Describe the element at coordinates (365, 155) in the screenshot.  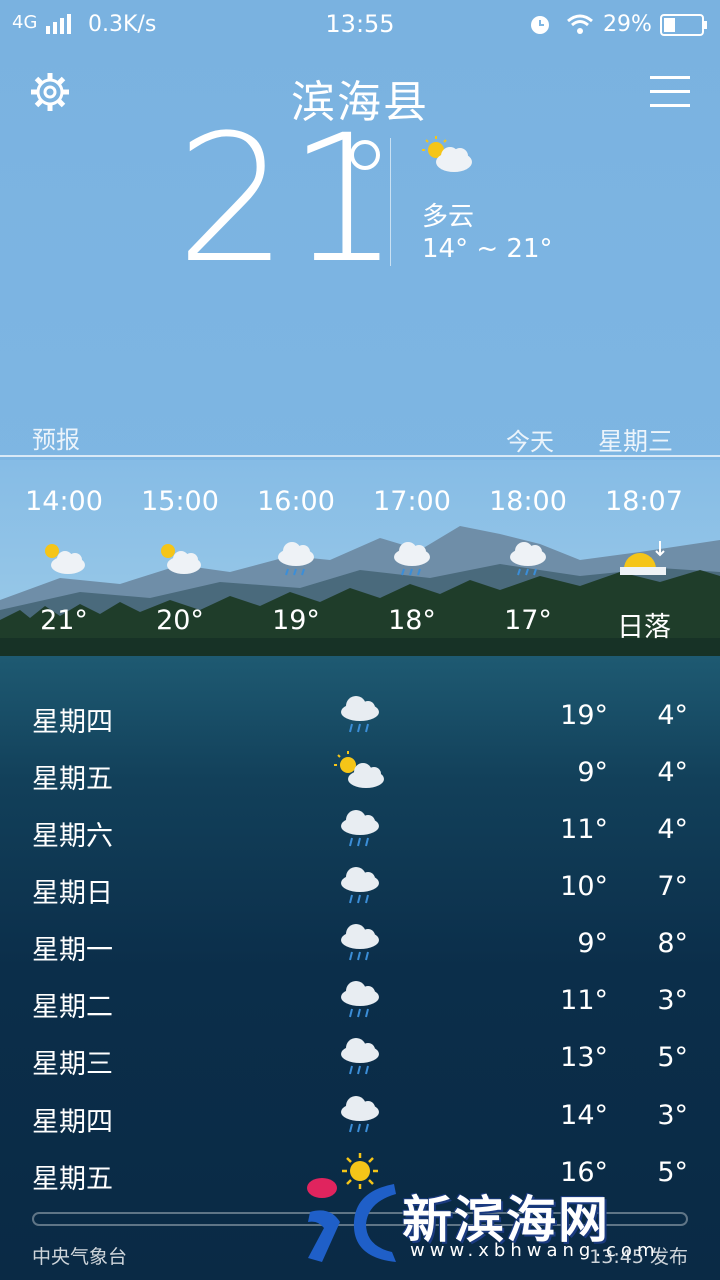
I see `degree-symbol` at that location.